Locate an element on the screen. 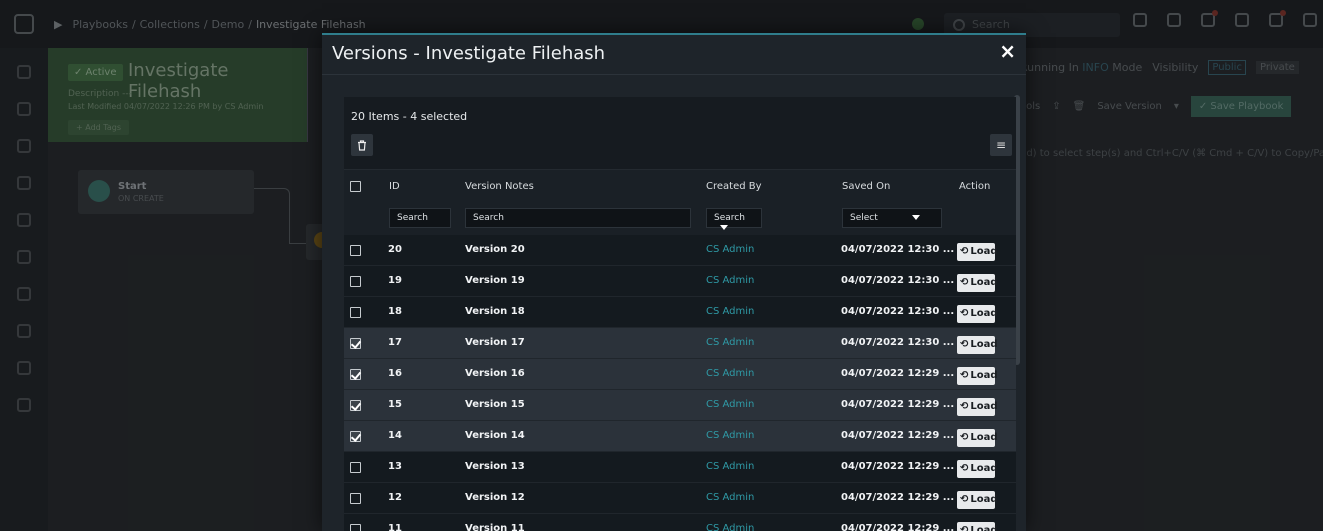 The height and width of the screenshot is (531, 1323). version-id: 19 is located at coordinates (395, 280).